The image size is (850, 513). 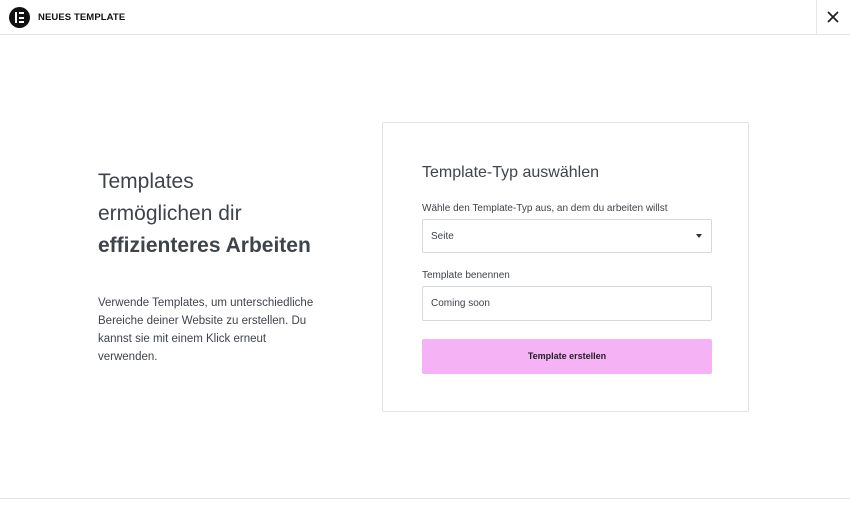 I want to click on header-divider, so click(x=816, y=17).